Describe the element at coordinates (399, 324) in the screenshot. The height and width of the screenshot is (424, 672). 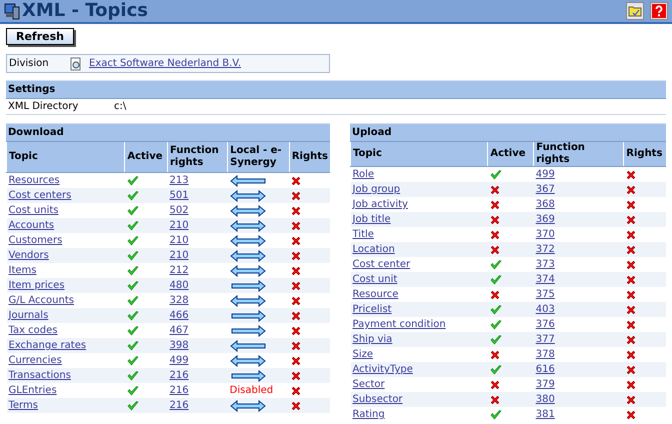
I see `topic-link: Payment condition` at that location.